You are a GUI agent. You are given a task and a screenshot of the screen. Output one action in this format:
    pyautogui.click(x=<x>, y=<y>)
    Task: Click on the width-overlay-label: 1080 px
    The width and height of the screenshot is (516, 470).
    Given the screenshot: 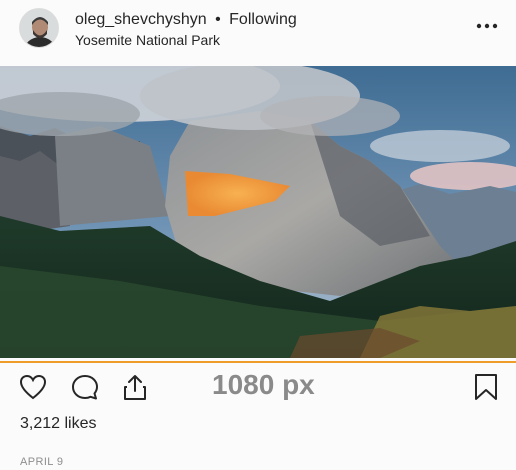 What is the action you would take?
    pyautogui.click(x=263, y=384)
    